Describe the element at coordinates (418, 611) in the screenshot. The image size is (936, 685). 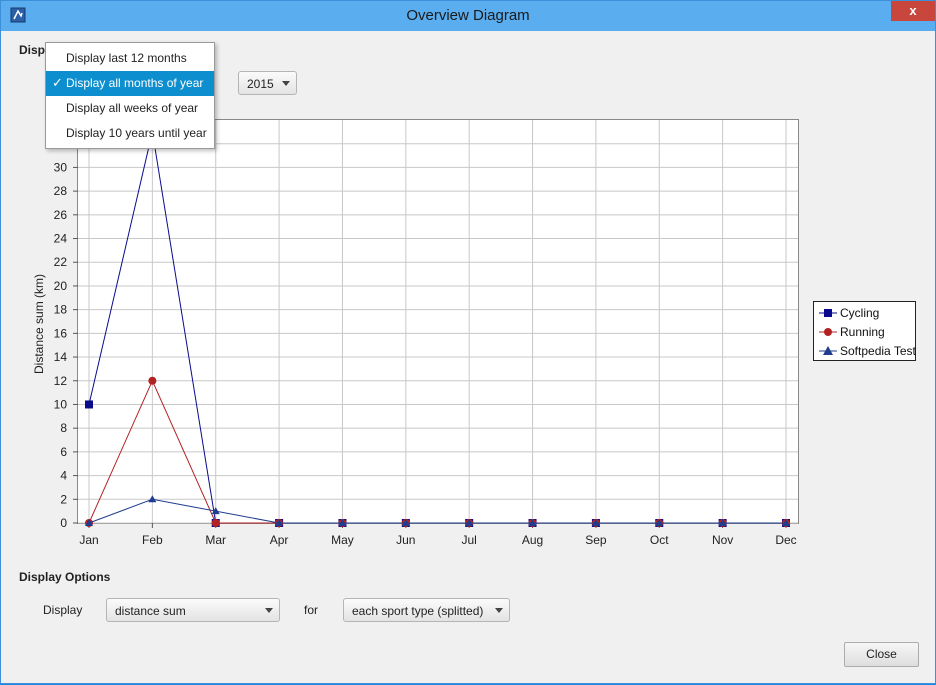
I see `grouping-select-value: each sport type (splitted)` at that location.